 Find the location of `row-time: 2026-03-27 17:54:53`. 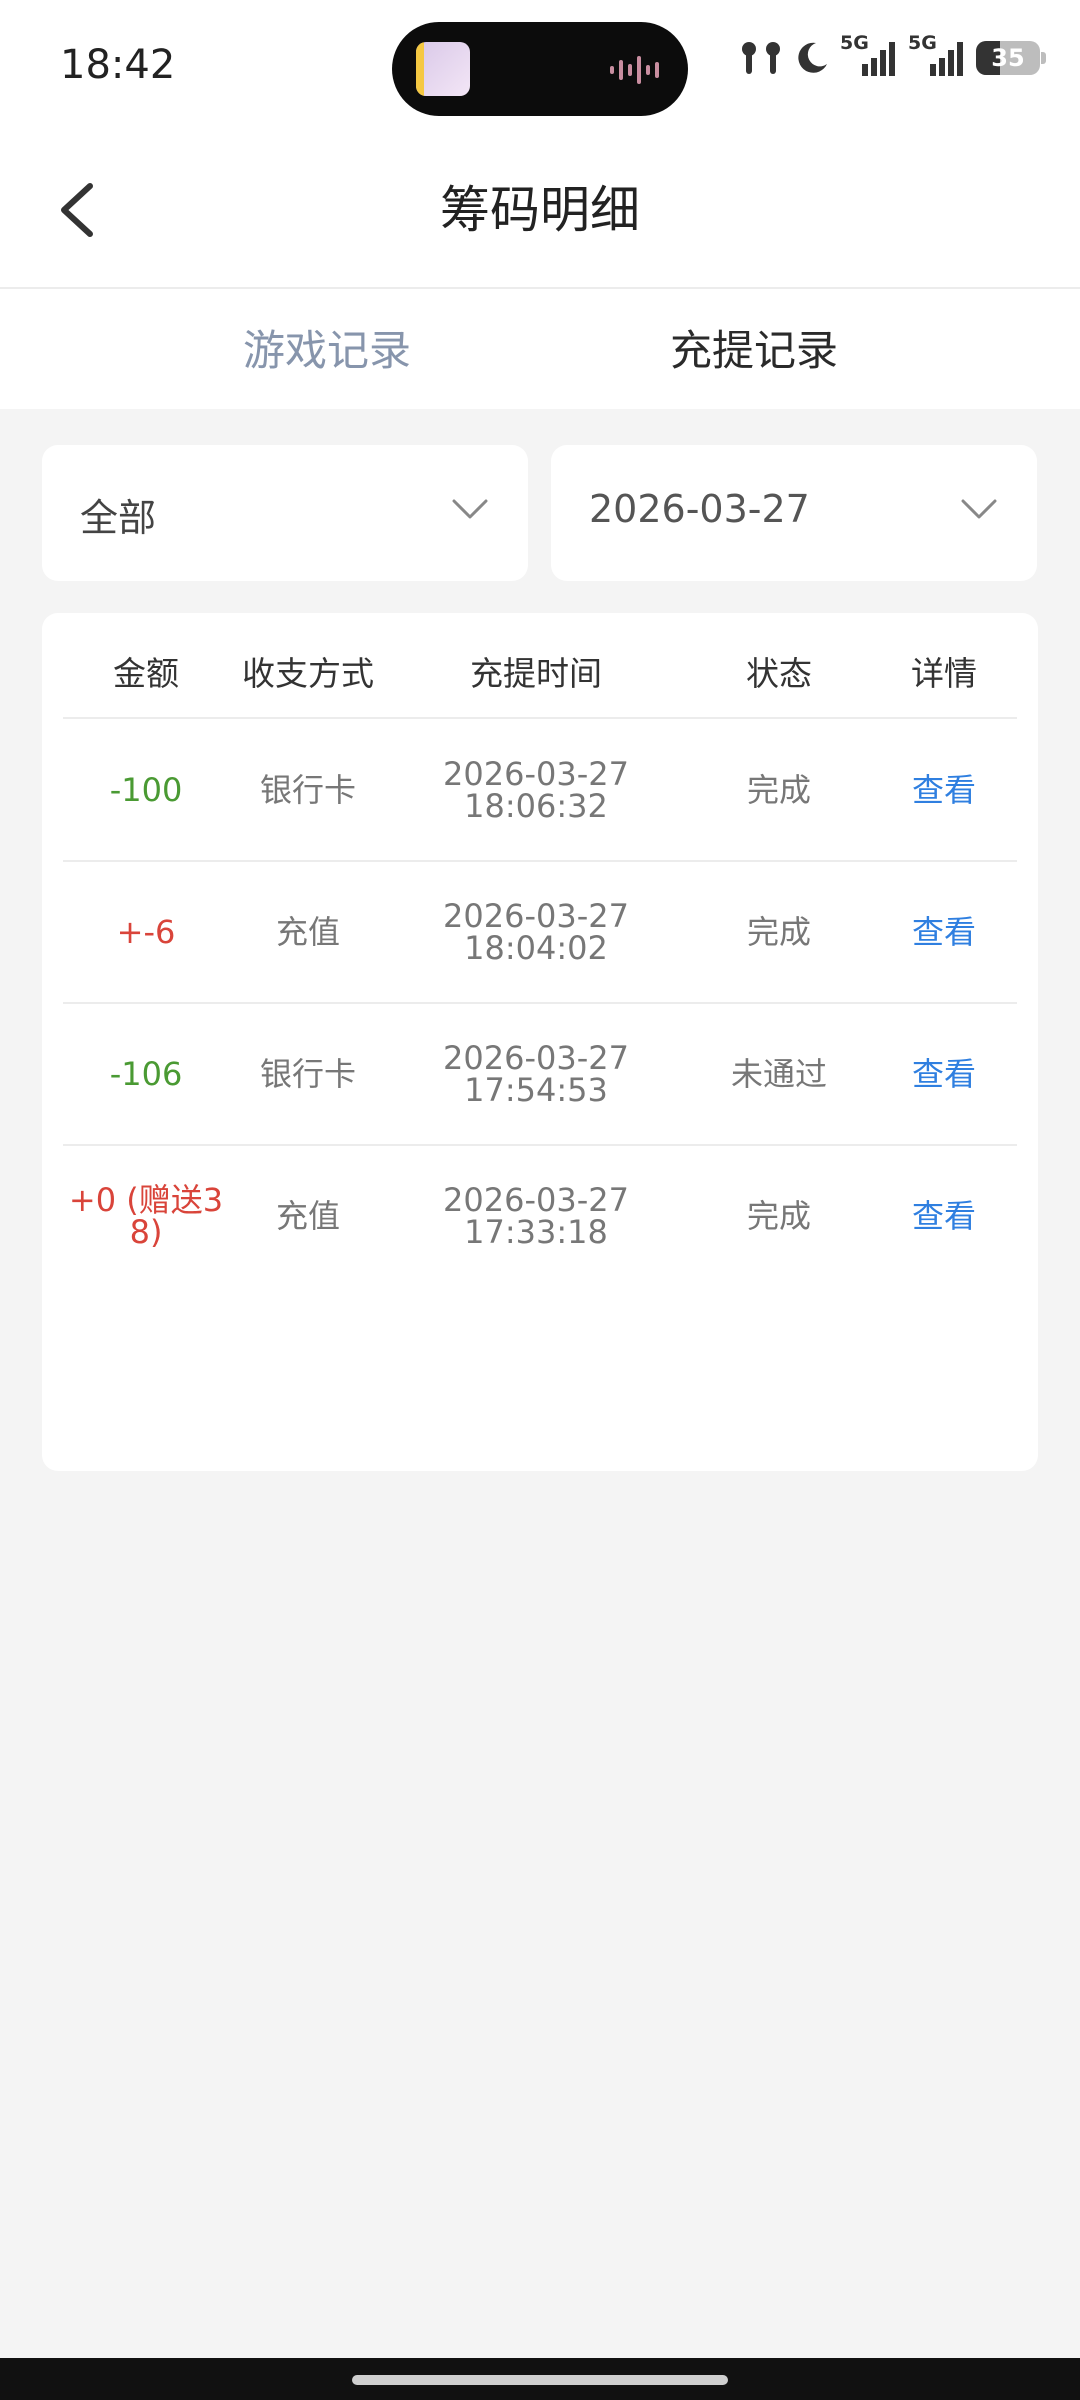

row-time: 2026-03-27 17:54:53 is located at coordinates (536, 1074).